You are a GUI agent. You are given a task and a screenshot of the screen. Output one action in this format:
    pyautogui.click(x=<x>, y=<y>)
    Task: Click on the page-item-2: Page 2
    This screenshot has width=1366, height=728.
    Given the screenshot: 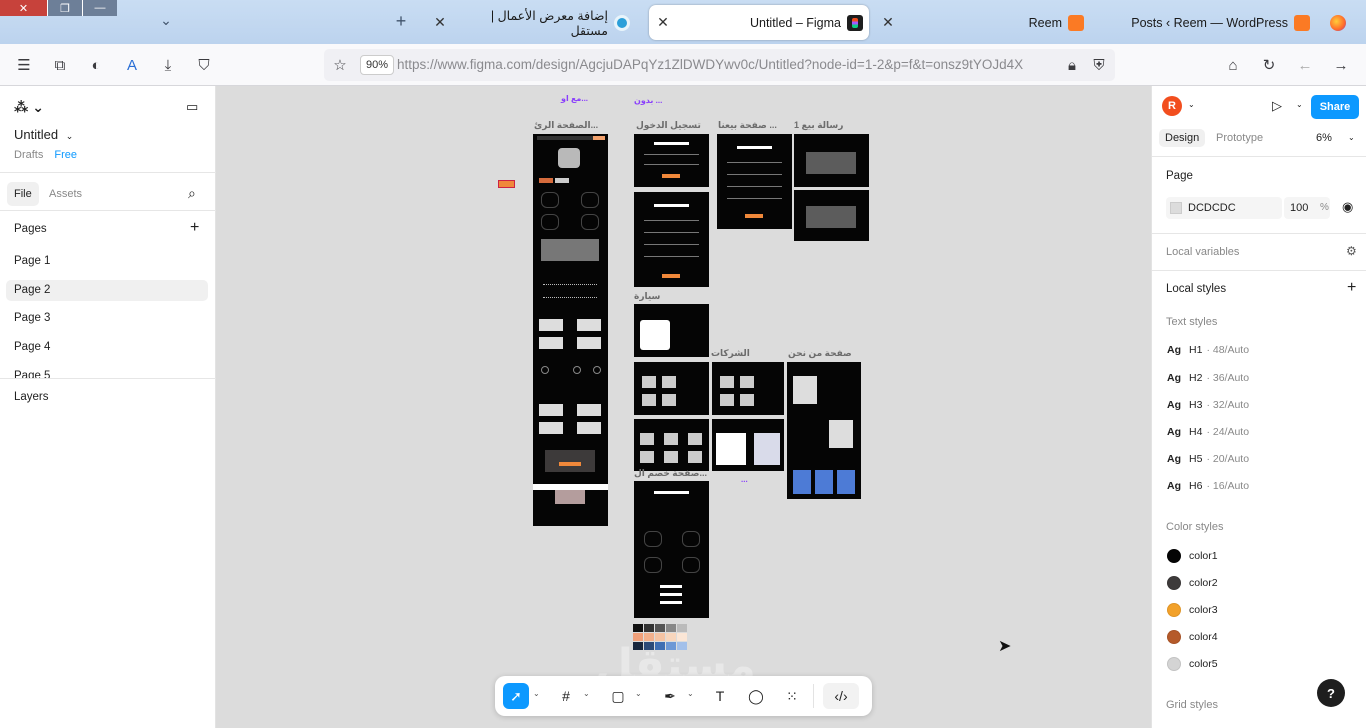 What is the action you would take?
    pyautogui.click(x=107, y=290)
    